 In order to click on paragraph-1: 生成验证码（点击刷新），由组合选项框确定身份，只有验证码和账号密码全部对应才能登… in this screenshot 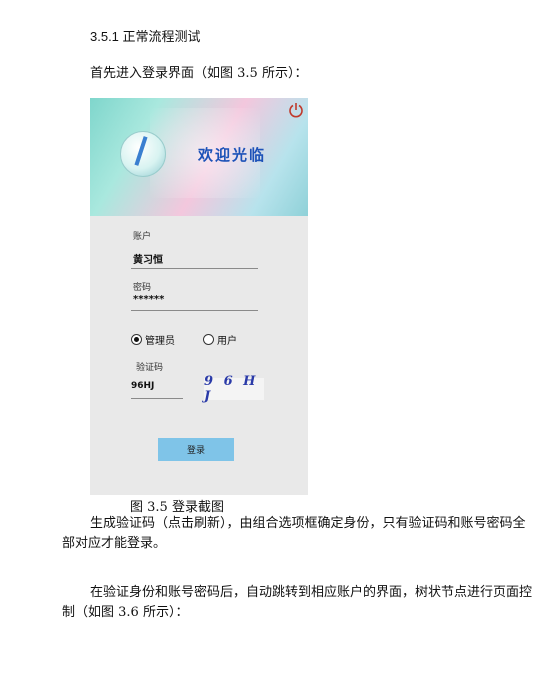, I will do `click(294, 533)`.